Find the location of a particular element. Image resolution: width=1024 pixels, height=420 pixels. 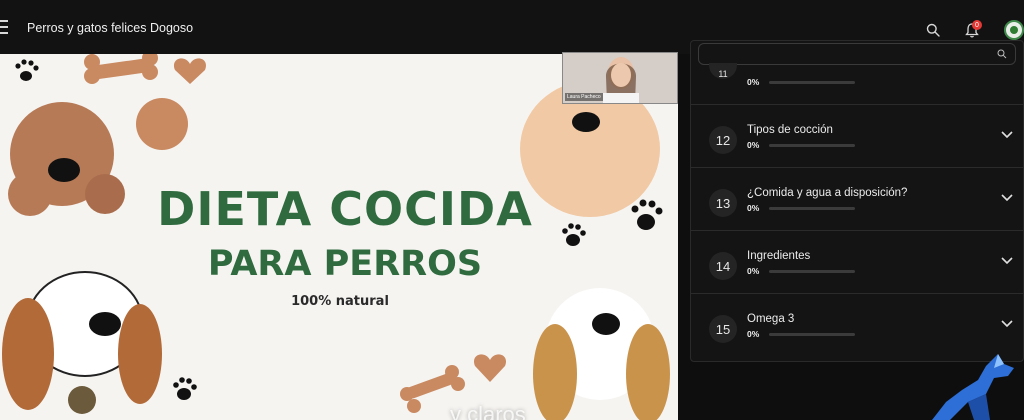

slide-title-secondary: PARA PERROS is located at coordinates (345, 264).